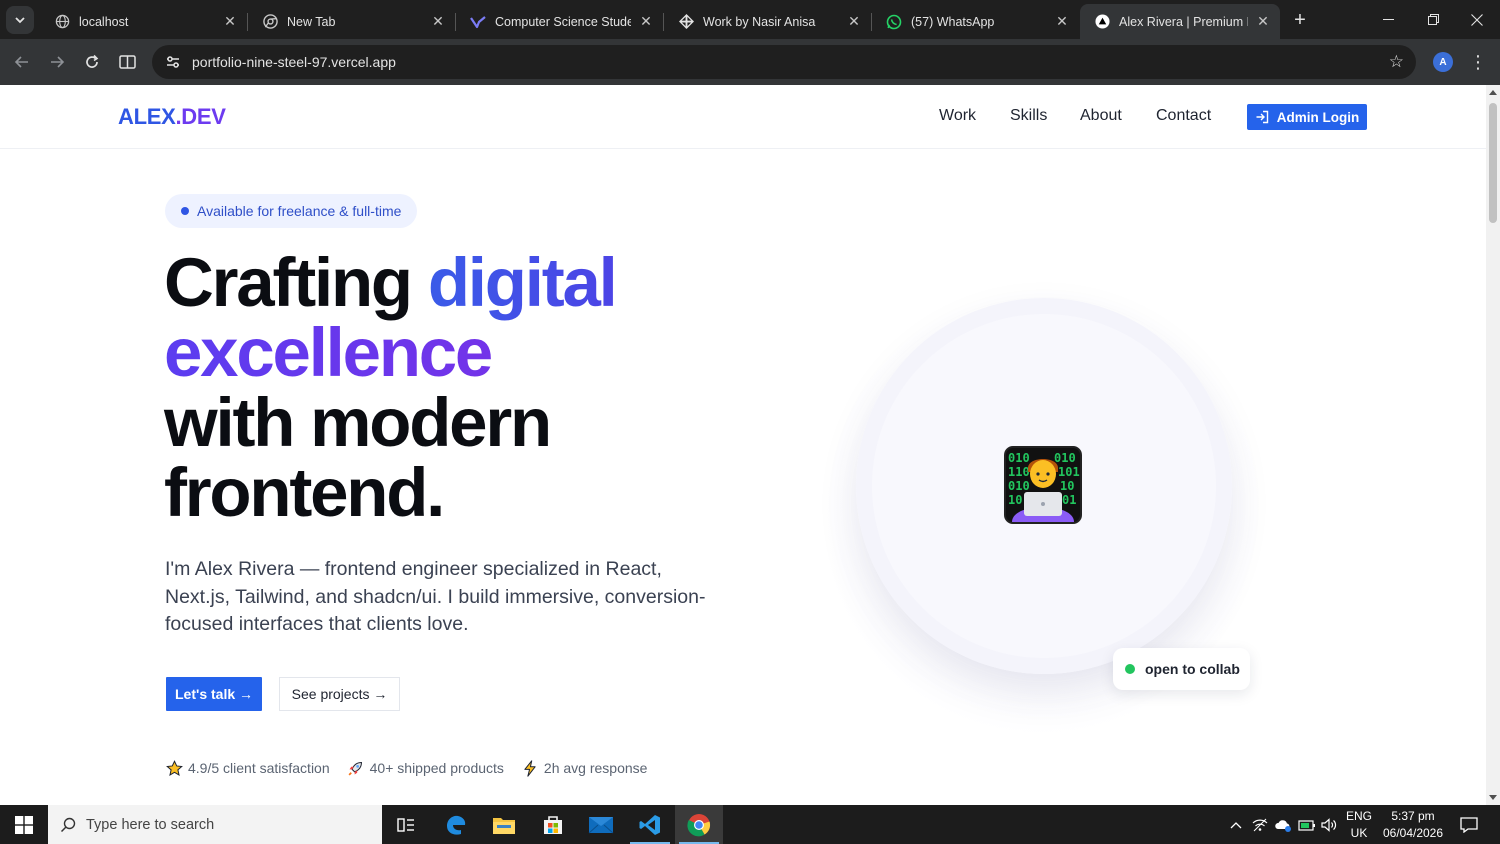 Image resolution: width=1500 pixels, height=844 pixels. I want to click on scroll-down-arrow-icon, so click(1493, 797).